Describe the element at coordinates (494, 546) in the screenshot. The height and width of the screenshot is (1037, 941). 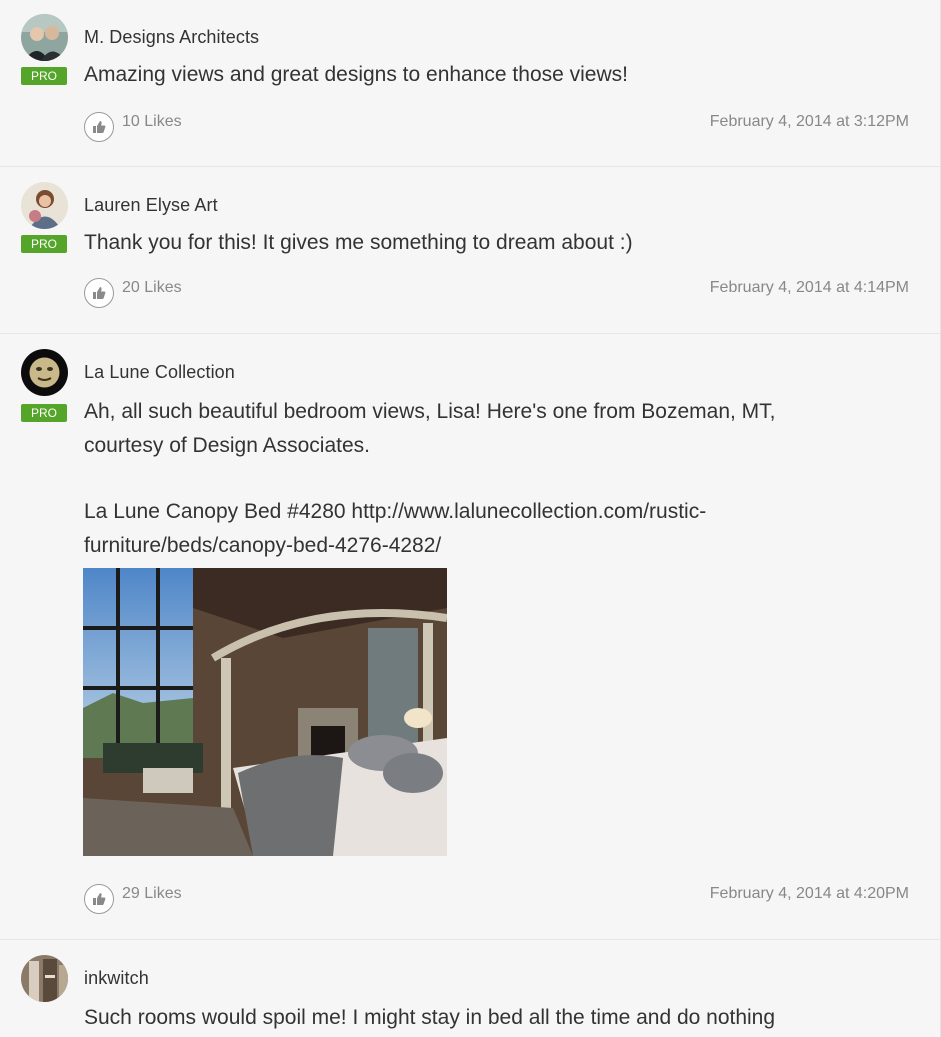
I see `product-link-line: furniture/beds/canopy-bed-4276-4282/` at that location.